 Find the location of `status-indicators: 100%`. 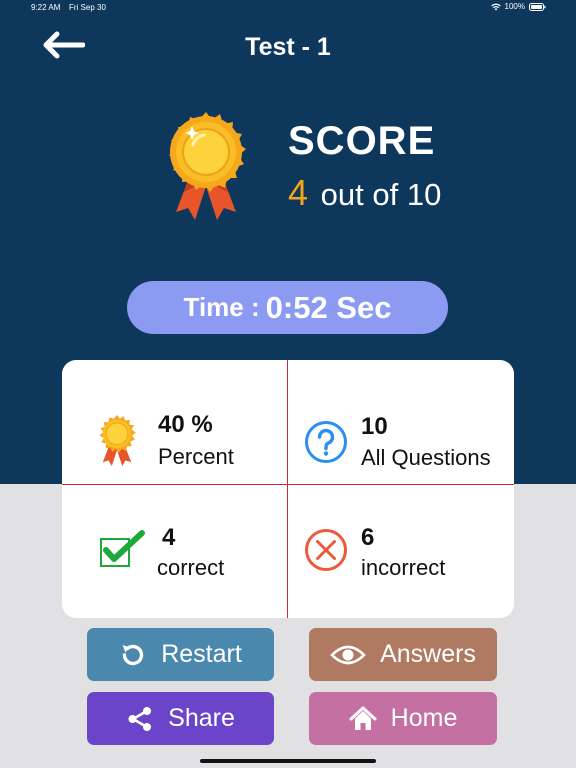

status-indicators: 100% is located at coordinates (518, 6).